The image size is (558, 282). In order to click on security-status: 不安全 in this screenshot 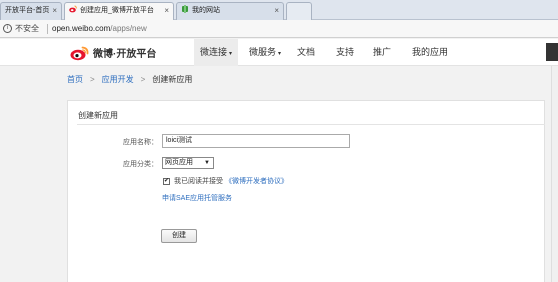, I will do `click(27, 28)`.